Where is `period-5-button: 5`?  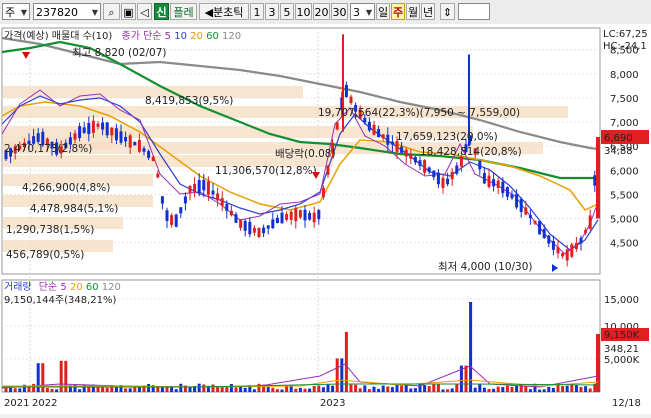 period-5-button: 5 is located at coordinates (287, 11).